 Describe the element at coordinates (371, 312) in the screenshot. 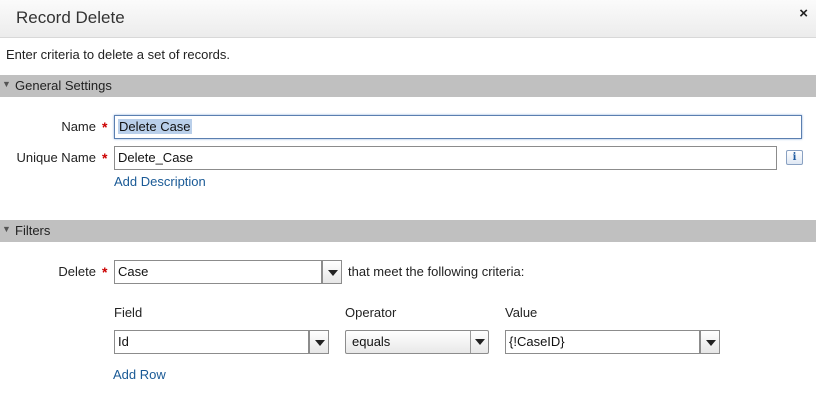

I see `column-header-operator: Operator` at that location.